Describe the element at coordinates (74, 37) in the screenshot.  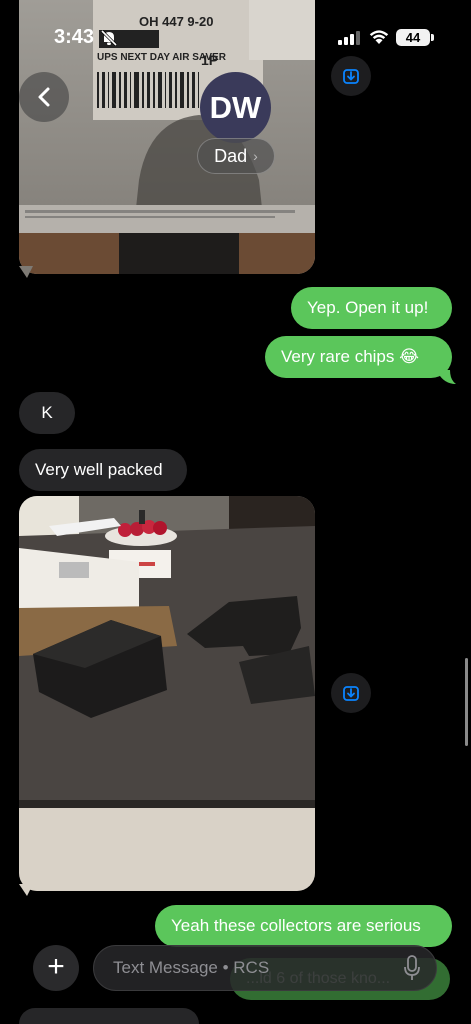
I see `status-time: 3:43` at that location.